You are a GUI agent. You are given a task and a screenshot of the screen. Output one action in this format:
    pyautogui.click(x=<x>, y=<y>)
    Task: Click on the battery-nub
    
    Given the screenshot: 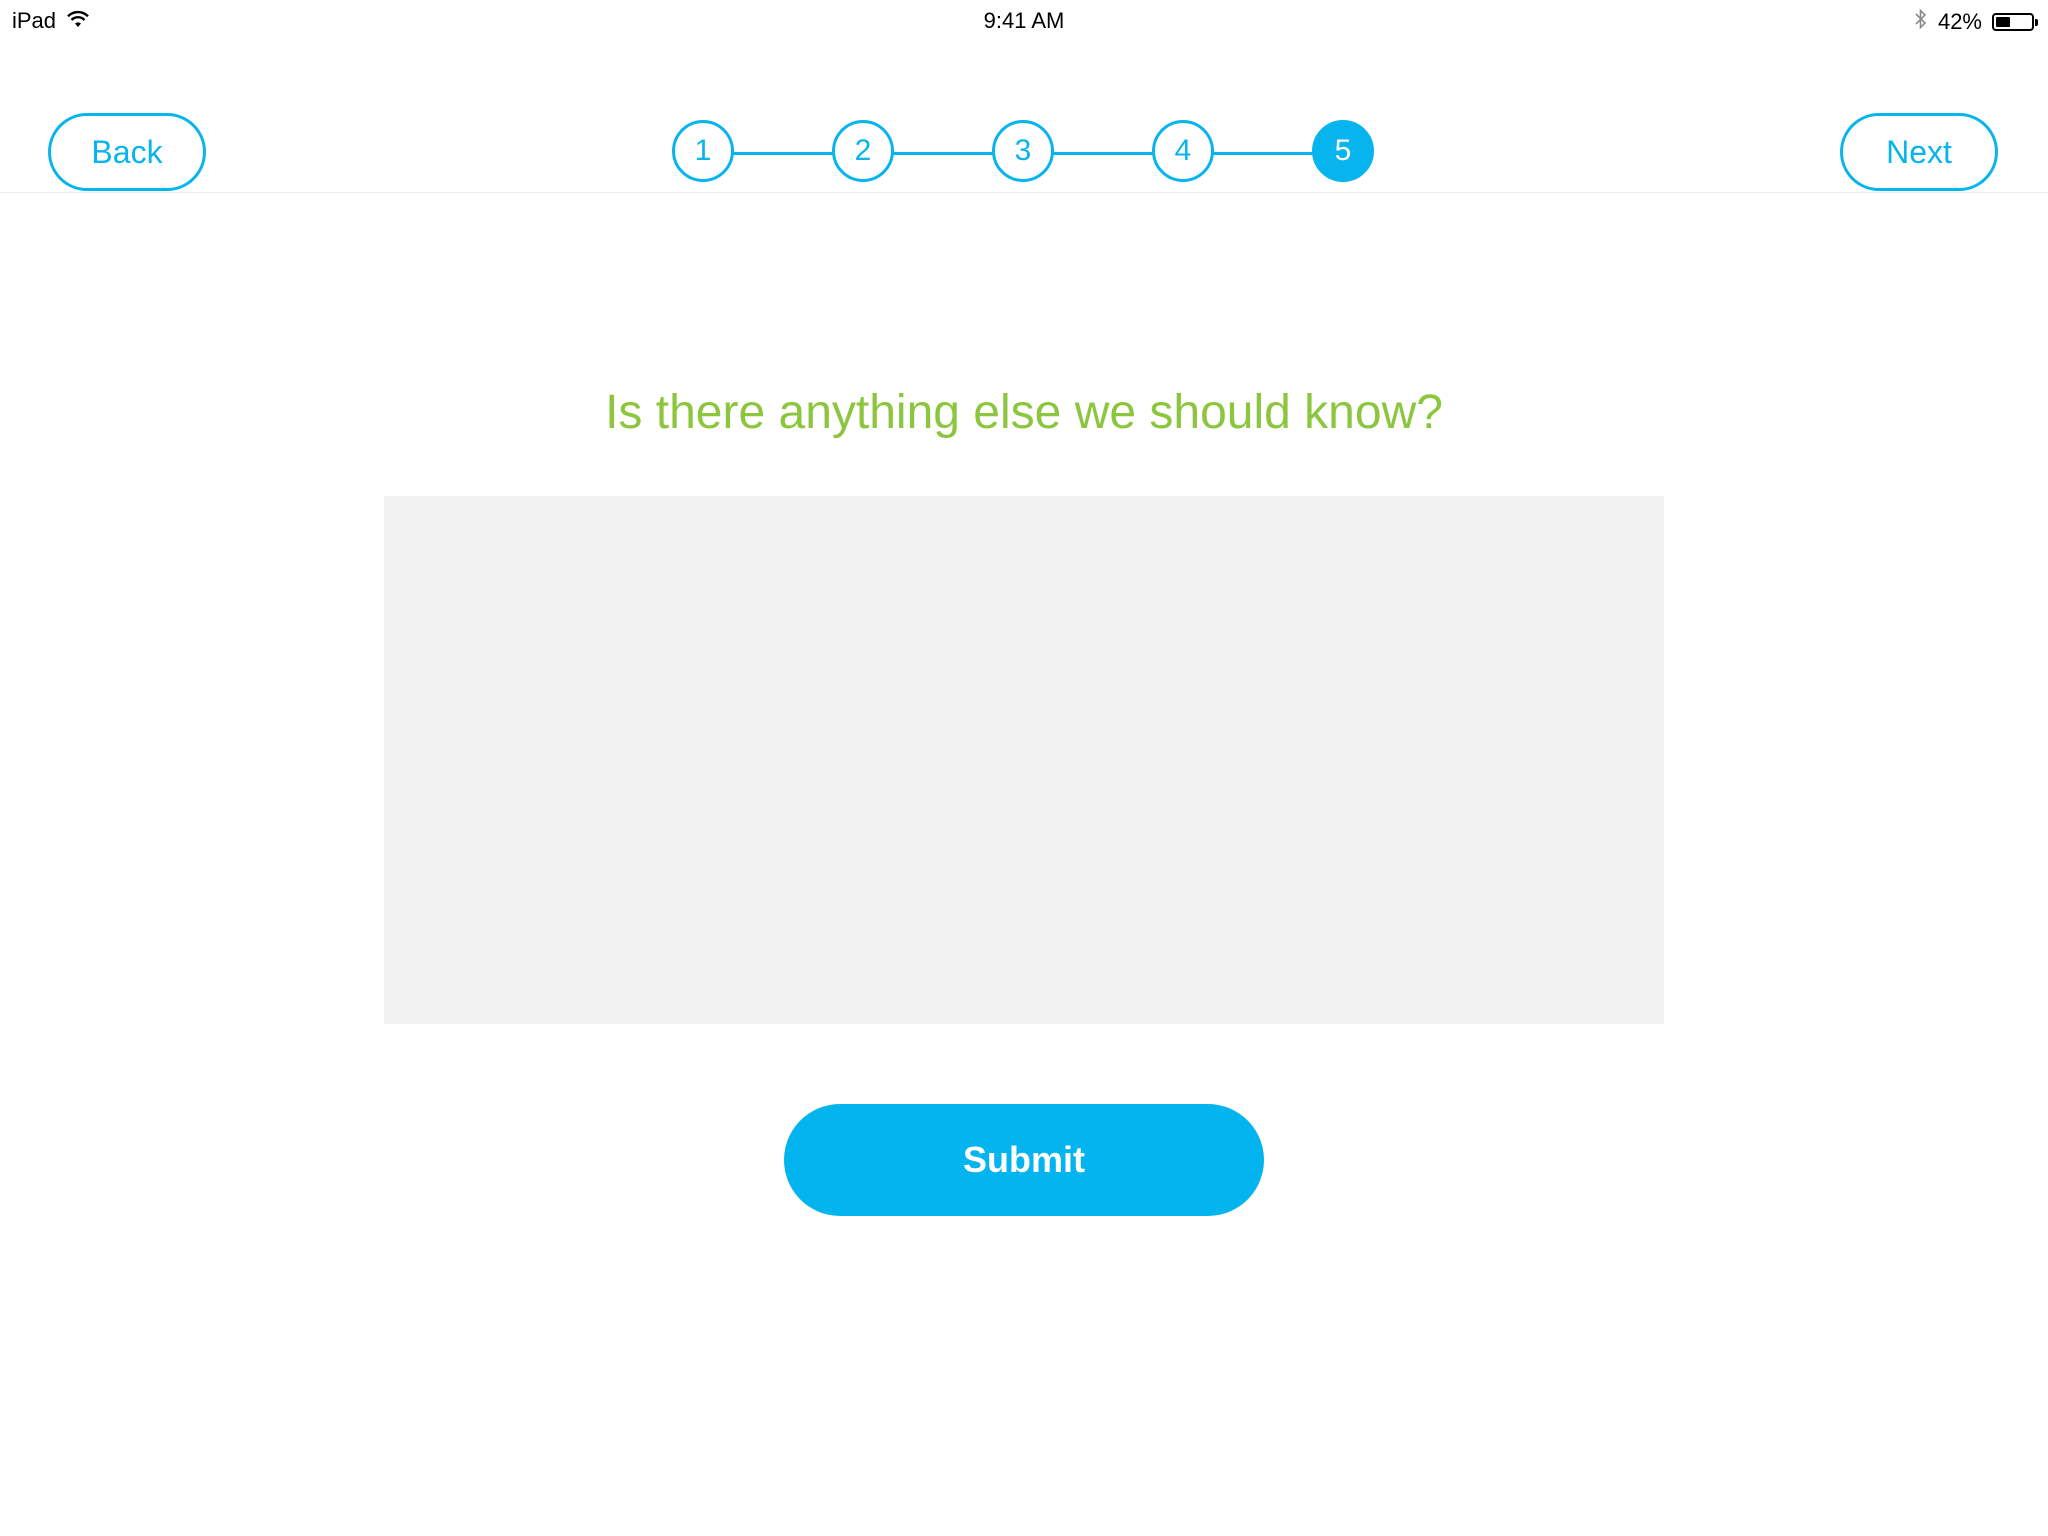 What is the action you would take?
    pyautogui.click(x=2036, y=22)
    